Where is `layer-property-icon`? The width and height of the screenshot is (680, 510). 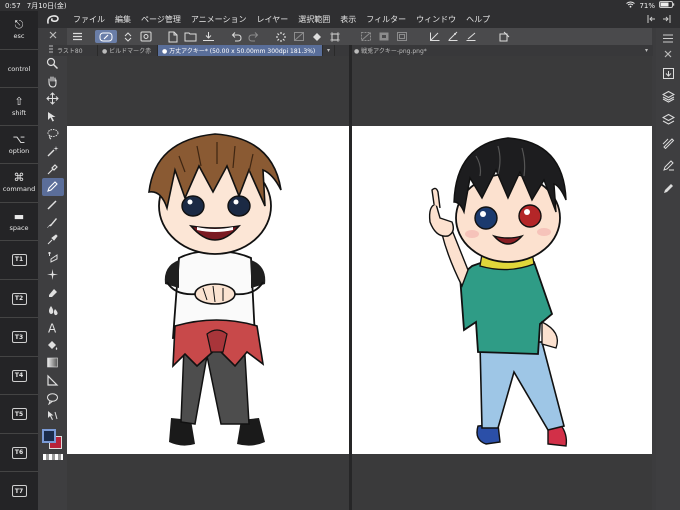
layer-property-icon is located at coordinates (668, 119).